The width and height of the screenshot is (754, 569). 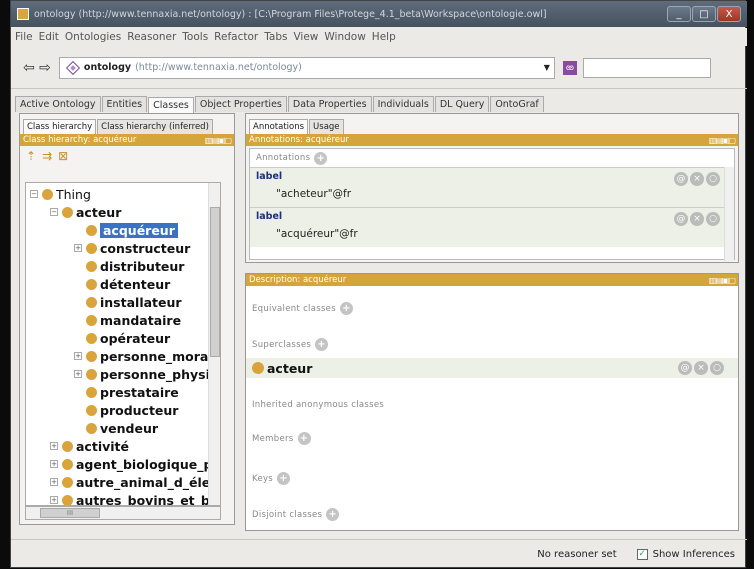 What do you see at coordinates (346, 308) in the screenshot?
I see `add-equivalent-class-icon: +` at bounding box center [346, 308].